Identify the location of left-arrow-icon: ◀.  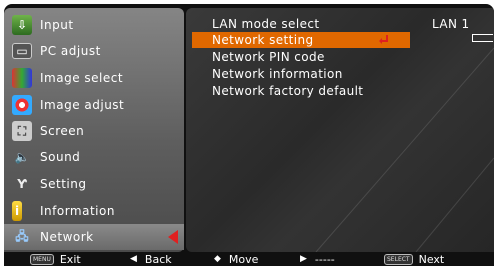
(133, 259).